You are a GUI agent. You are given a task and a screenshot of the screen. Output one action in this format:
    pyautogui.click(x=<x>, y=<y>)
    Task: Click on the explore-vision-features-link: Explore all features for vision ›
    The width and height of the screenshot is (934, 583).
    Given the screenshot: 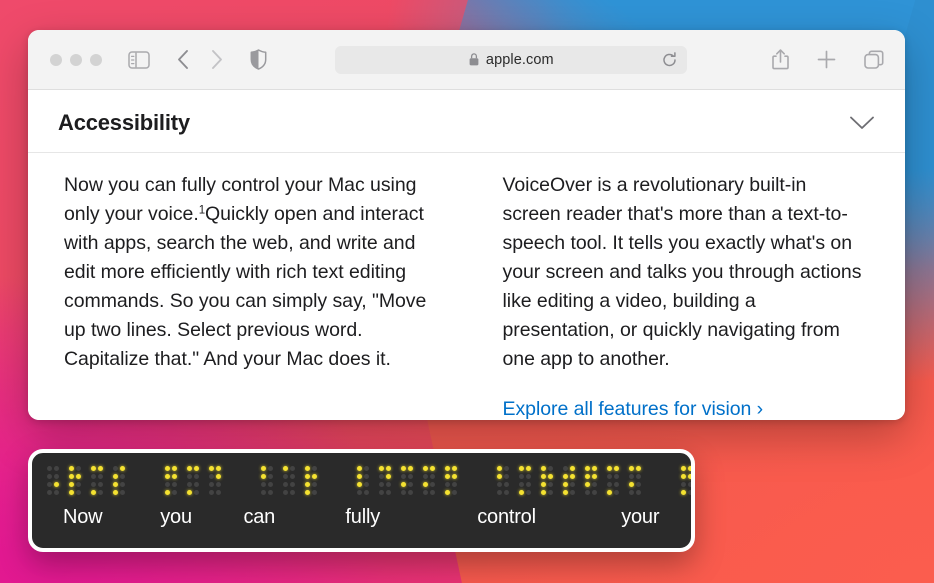 What is the action you would take?
    pyautogui.click(x=633, y=407)
    